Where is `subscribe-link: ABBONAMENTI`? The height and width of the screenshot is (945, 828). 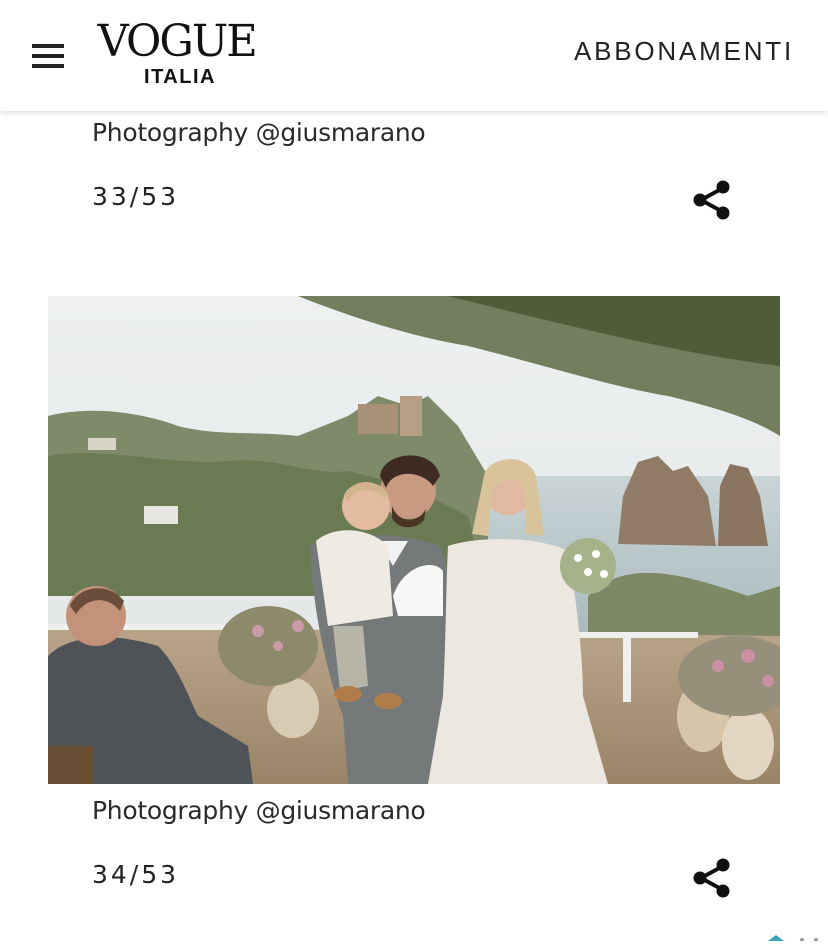 subscribe-link: ABBONAMENTI is located at coordinates (684, 51).